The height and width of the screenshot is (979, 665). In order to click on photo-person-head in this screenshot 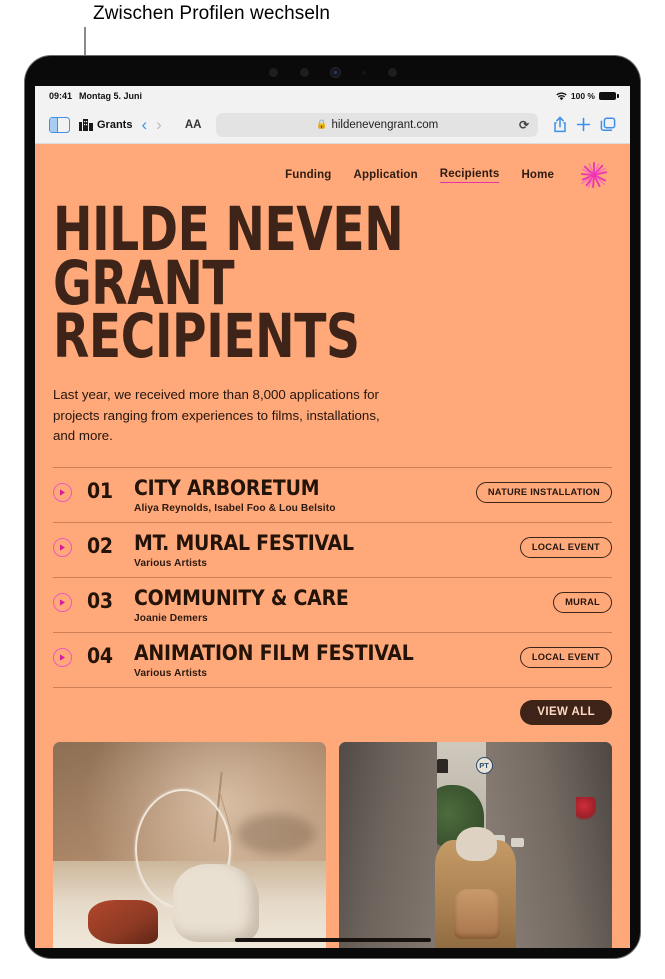, I will do `click(477, 844)`.